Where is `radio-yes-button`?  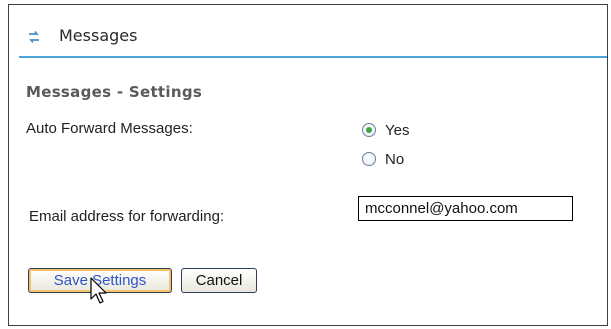 radio-yes-button is located at coordinates (369, 130).